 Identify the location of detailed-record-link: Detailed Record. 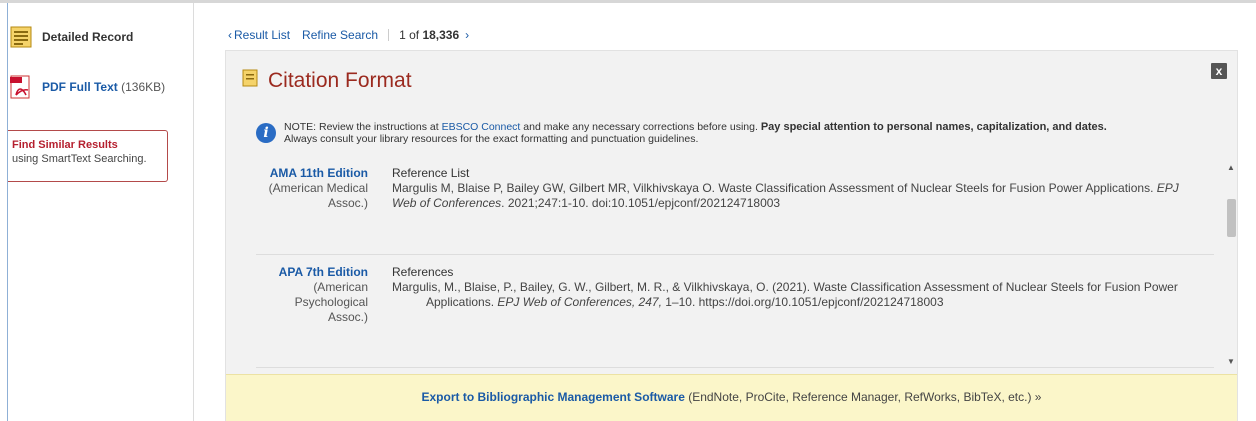
(71, 37).